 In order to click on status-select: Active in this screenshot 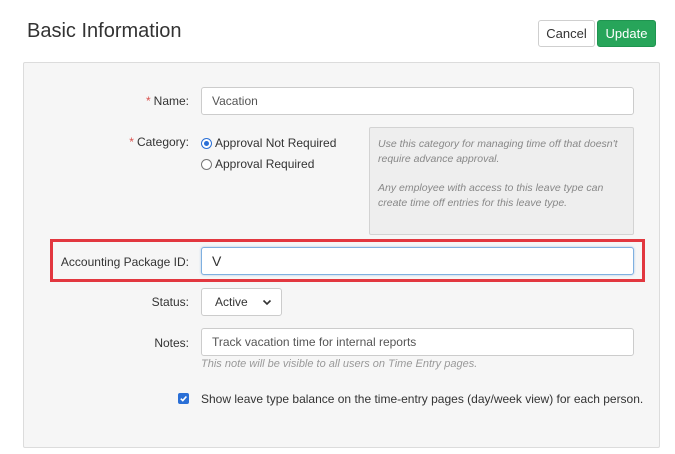, I will do `click(241, 302)`.